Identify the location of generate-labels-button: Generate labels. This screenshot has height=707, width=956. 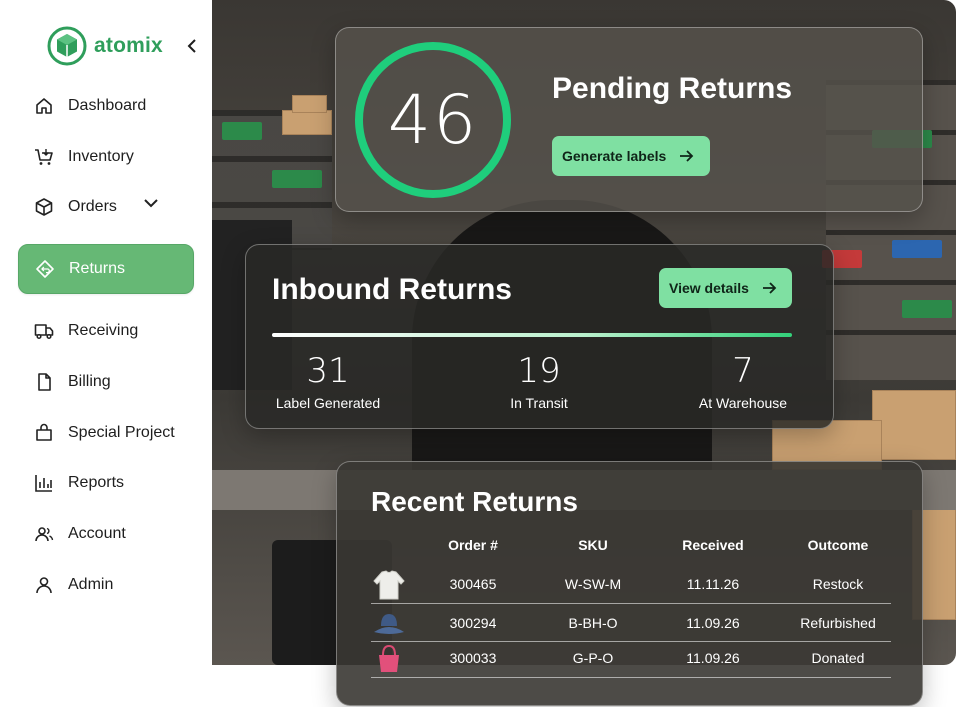
(631, 156).